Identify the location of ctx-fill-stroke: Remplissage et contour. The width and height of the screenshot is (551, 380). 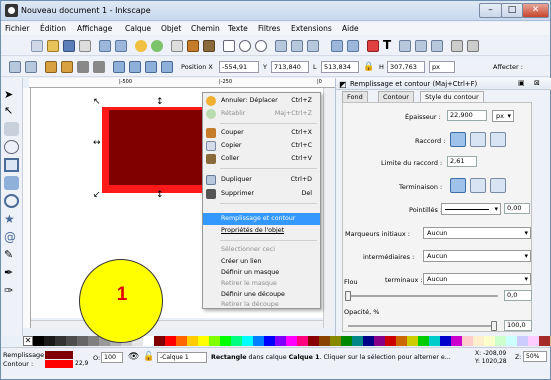
(261, 219).